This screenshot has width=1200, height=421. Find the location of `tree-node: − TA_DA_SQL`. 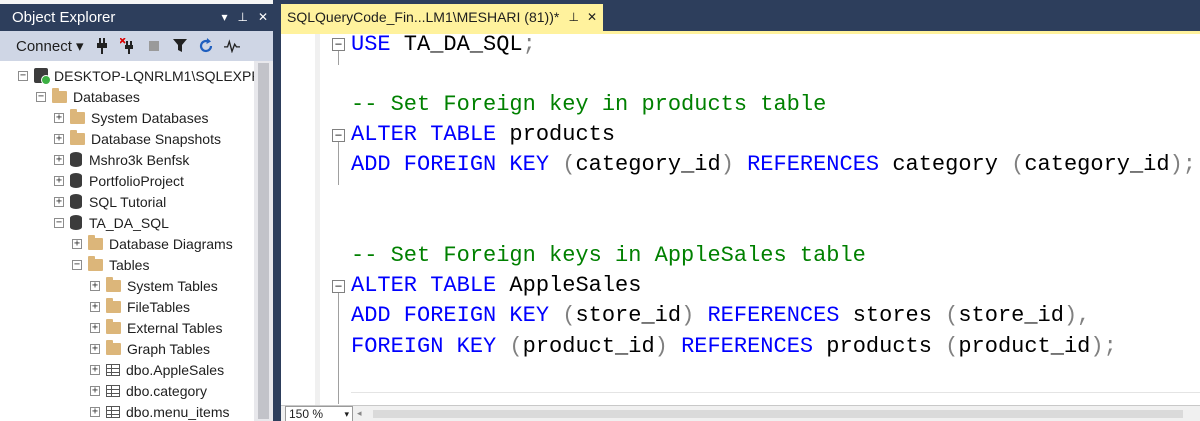

tree-node: − TA_DA_SQL is located at coordinates (111, 222).